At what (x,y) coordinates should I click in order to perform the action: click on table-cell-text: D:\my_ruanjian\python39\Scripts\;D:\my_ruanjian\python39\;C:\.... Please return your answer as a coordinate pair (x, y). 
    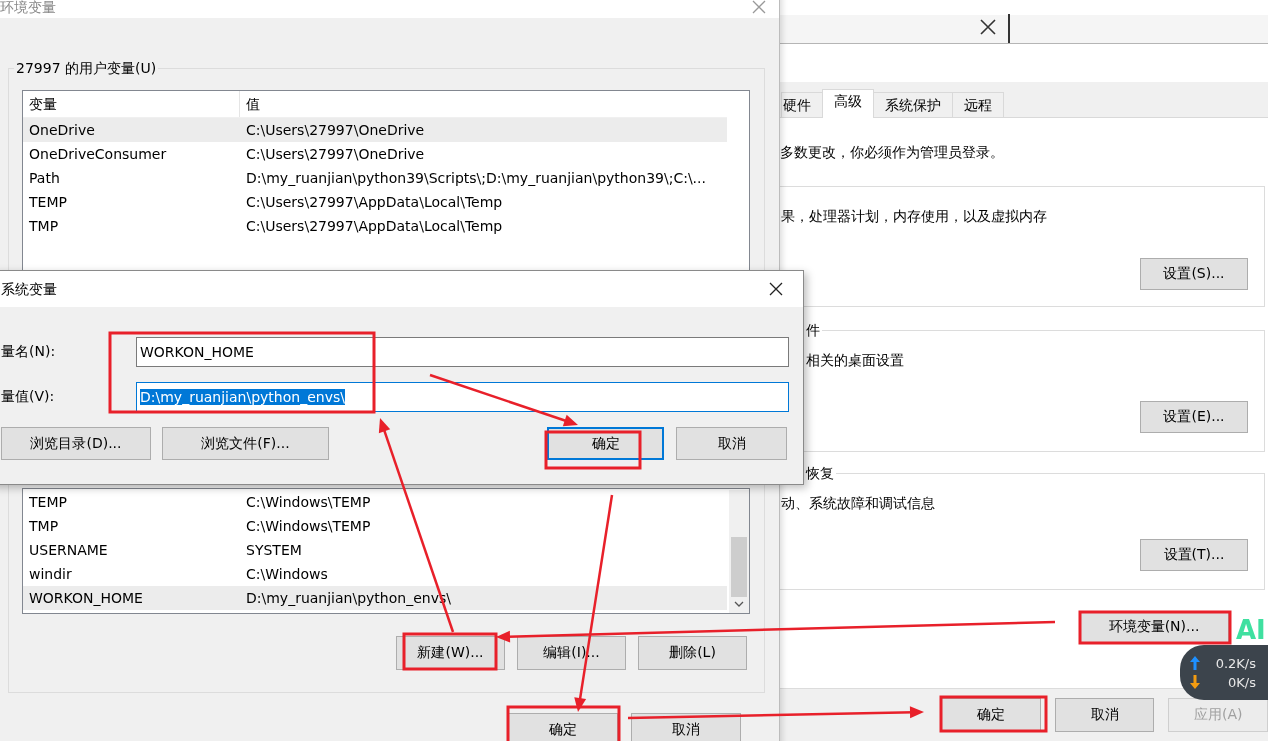
    Looking at the image, I should click on (475, 178).